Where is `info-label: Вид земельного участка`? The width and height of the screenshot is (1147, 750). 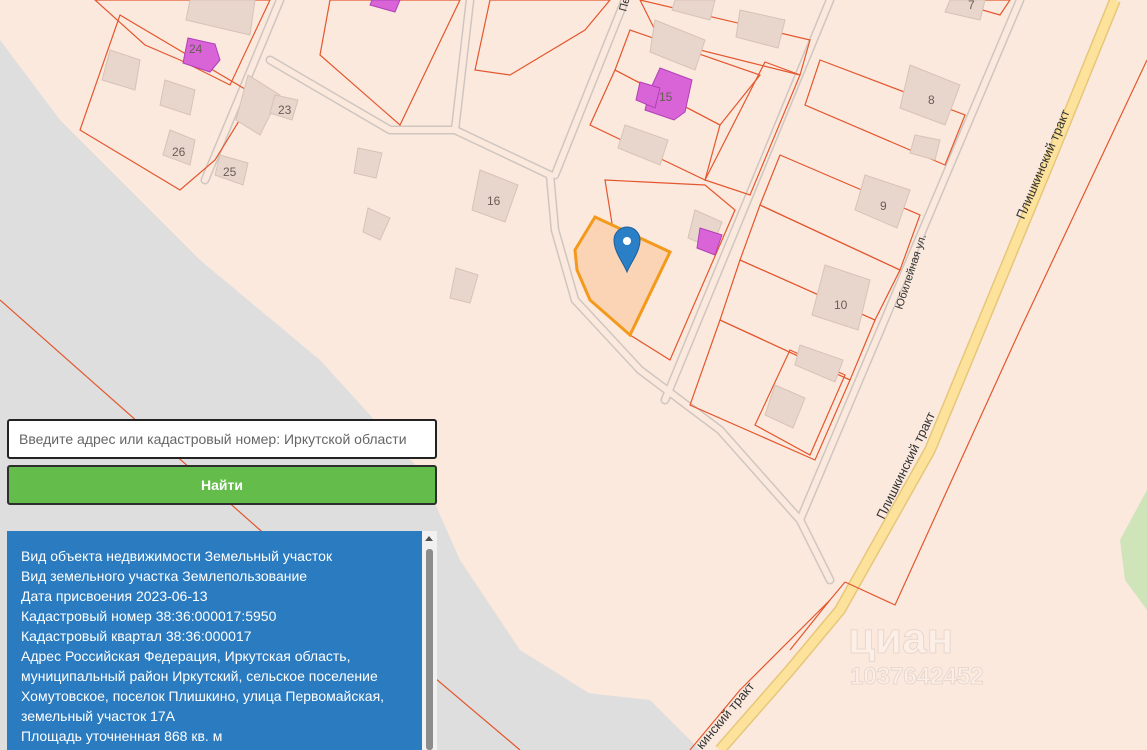 info-label: Вид земельного участка is located at coordinates (100, 576).